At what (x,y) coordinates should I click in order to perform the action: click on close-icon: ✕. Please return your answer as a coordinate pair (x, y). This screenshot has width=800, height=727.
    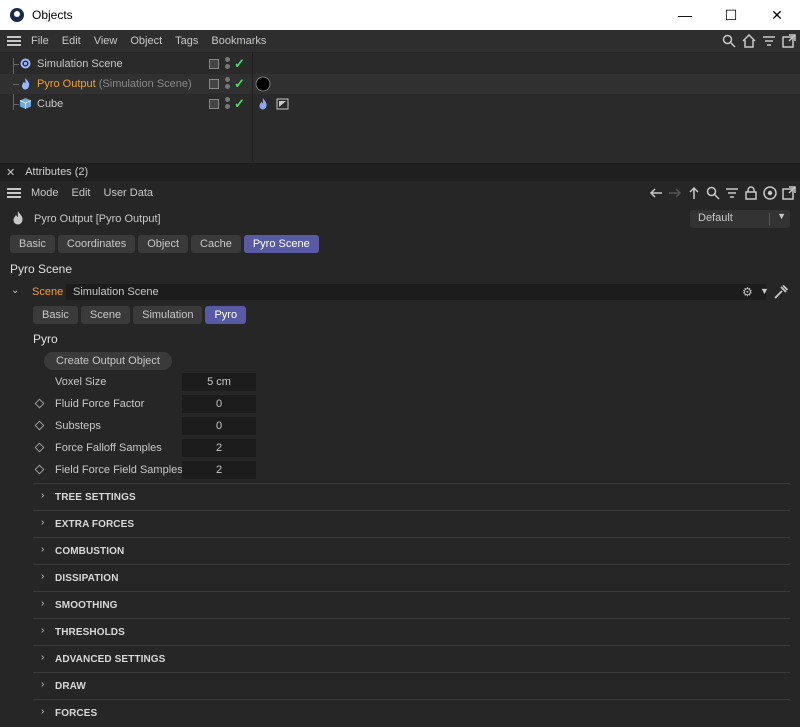
    Looking at the image, I should click on (10, 172).